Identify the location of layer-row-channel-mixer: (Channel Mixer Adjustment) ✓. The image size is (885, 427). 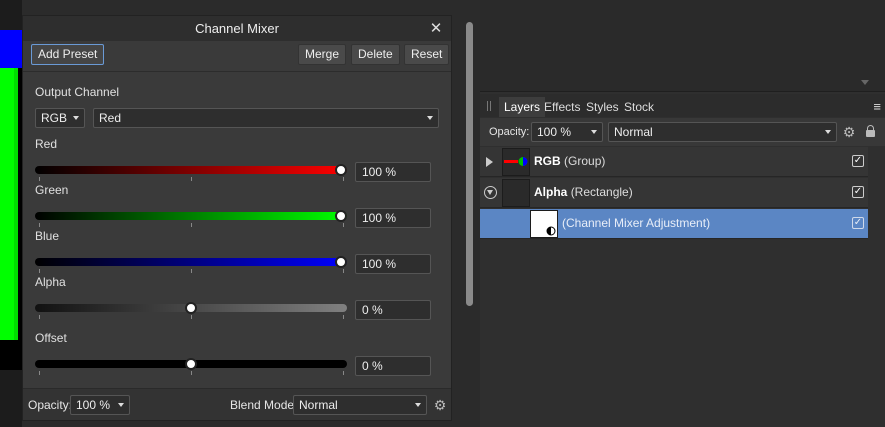
(674, 224).